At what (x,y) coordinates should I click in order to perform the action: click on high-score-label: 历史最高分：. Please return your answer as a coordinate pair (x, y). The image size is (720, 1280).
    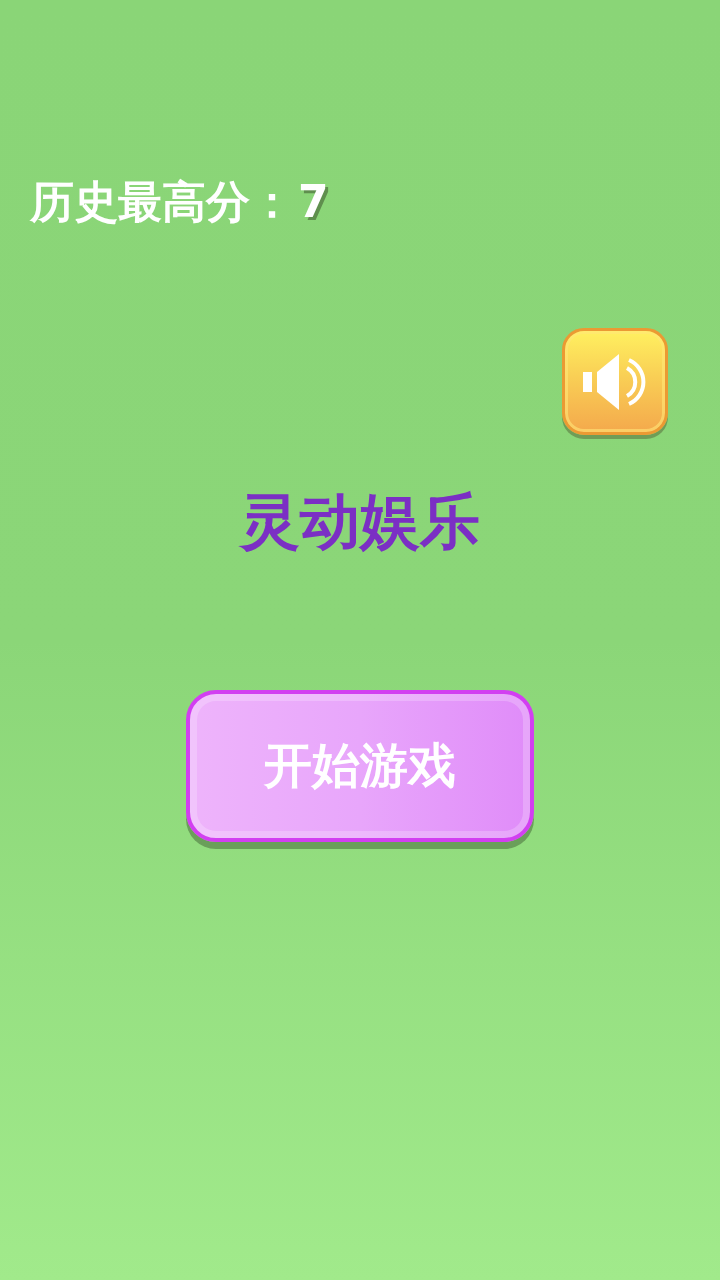
    Looking at the image, I should click on (162, 202).